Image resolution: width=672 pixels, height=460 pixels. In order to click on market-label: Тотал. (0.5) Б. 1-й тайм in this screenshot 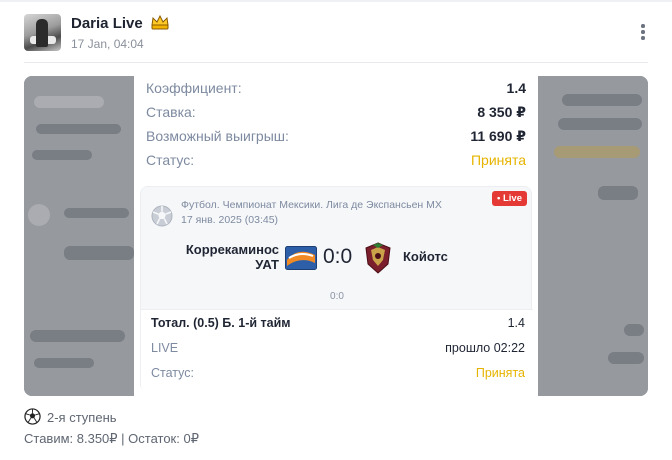, I will do `click(221, 323)`.